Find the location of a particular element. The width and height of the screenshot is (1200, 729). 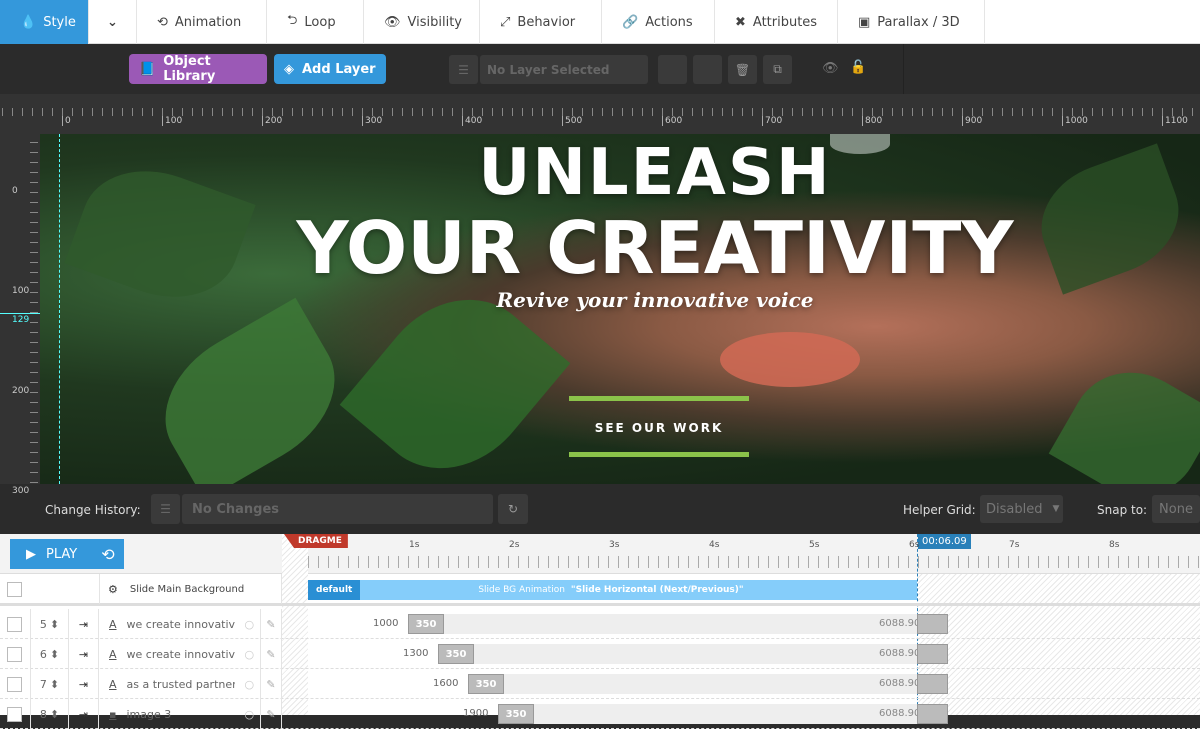

loop-icon: ⮌ is located at coordinates (292, 20).